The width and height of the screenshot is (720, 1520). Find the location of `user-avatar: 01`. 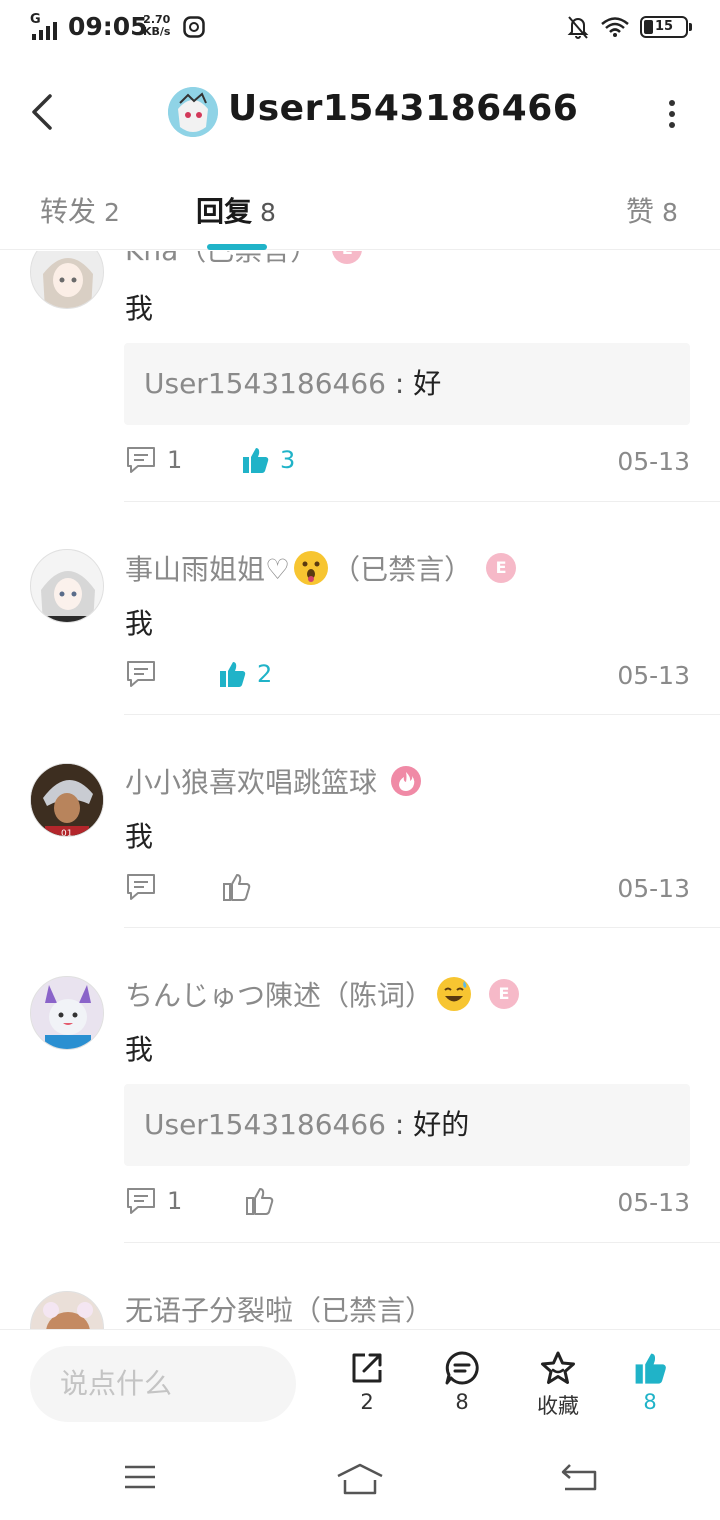

user-avatar: 01 is located at coordinates (67, 800).